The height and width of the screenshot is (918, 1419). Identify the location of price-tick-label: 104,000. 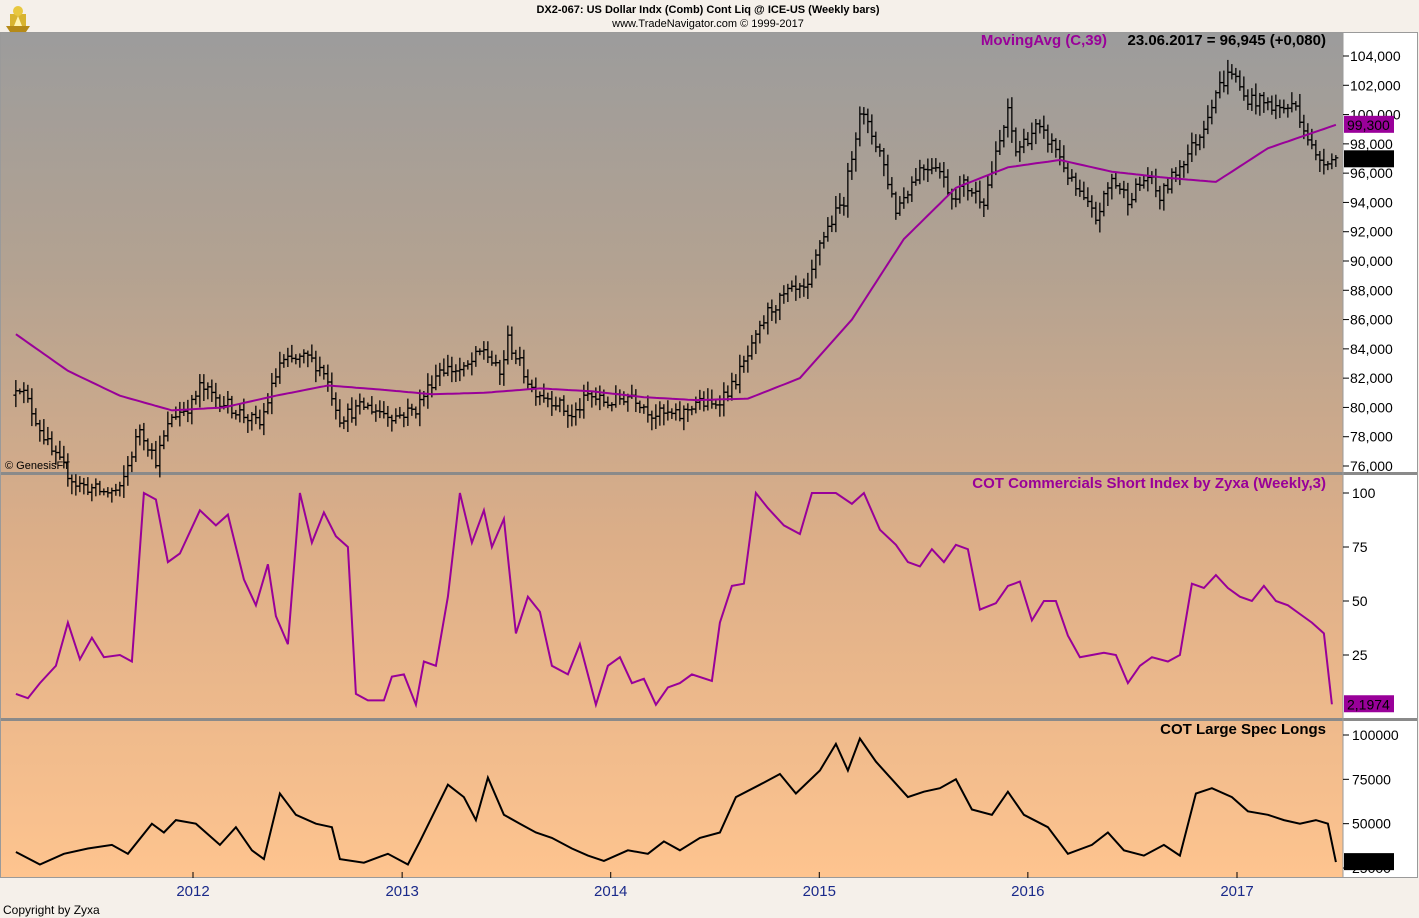
(1375, 56).